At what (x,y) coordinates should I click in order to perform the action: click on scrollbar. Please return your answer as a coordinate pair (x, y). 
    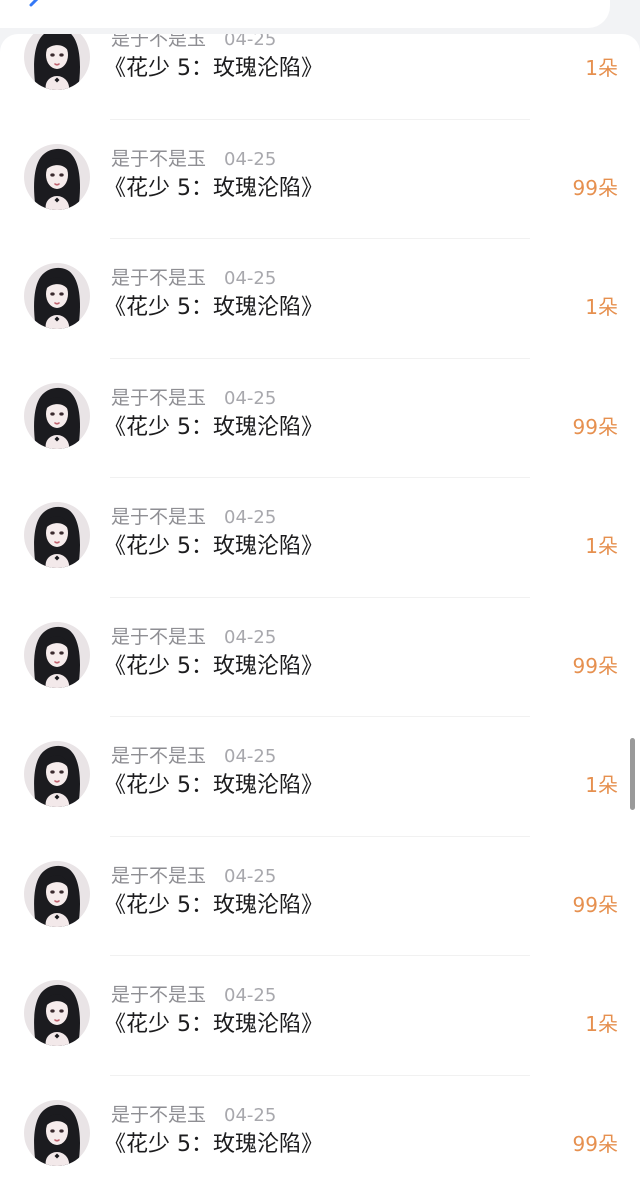
    Looking at the image, I should click on (632, 774).